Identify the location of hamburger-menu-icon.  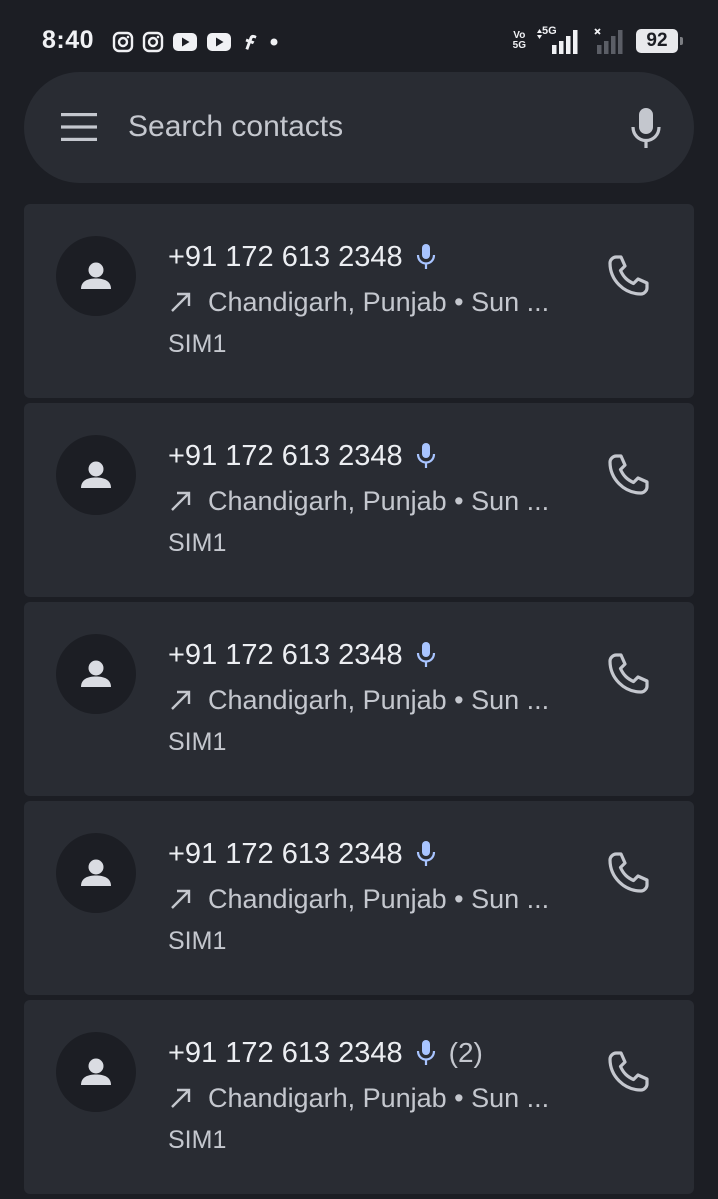
(79, 127).